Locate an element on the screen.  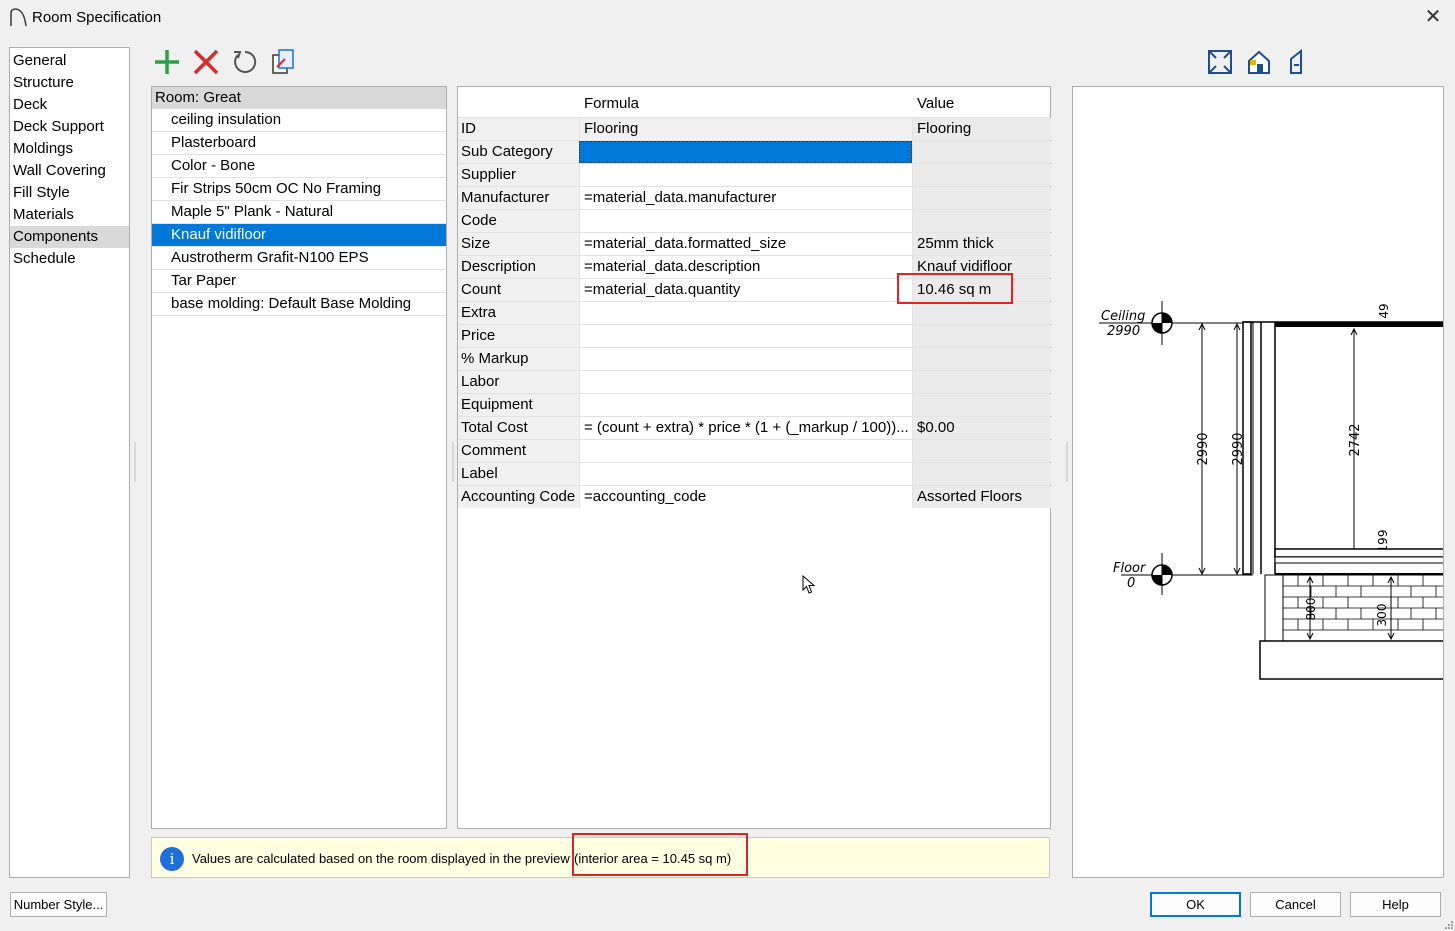
ceiling-value: 2990 is located at coordinates (1123, 331).